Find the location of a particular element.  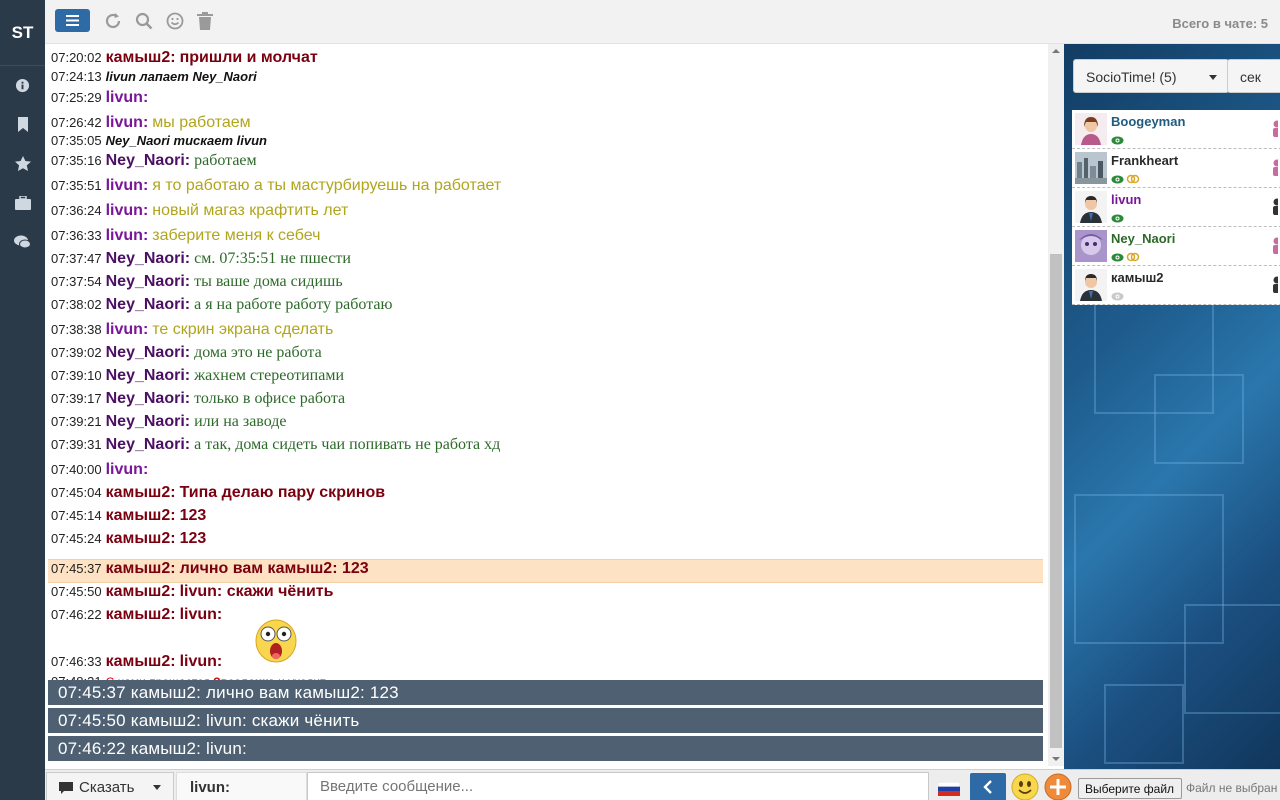

chat-message: 07:26:42 livun: мы работаем is located at coordinates (547, 123).